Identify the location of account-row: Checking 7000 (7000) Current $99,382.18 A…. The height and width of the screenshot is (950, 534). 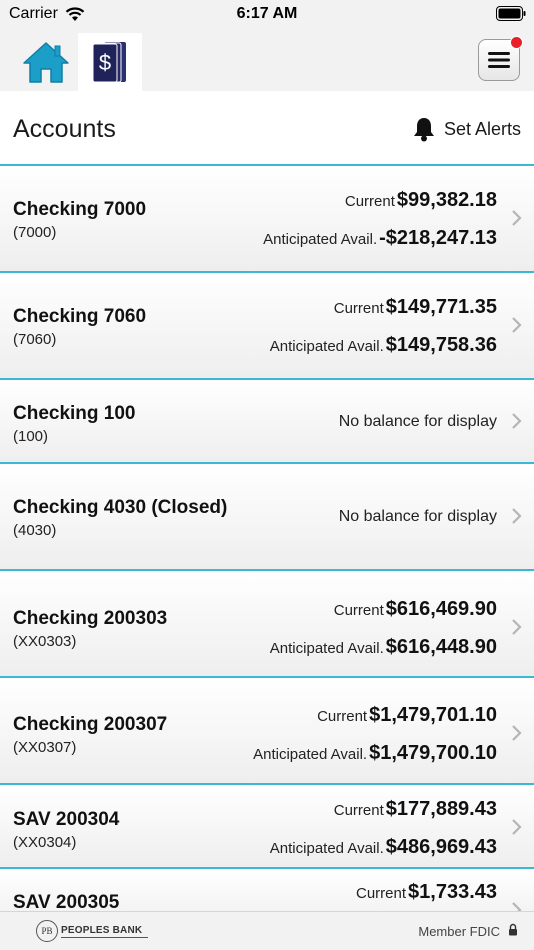
(267, 219).